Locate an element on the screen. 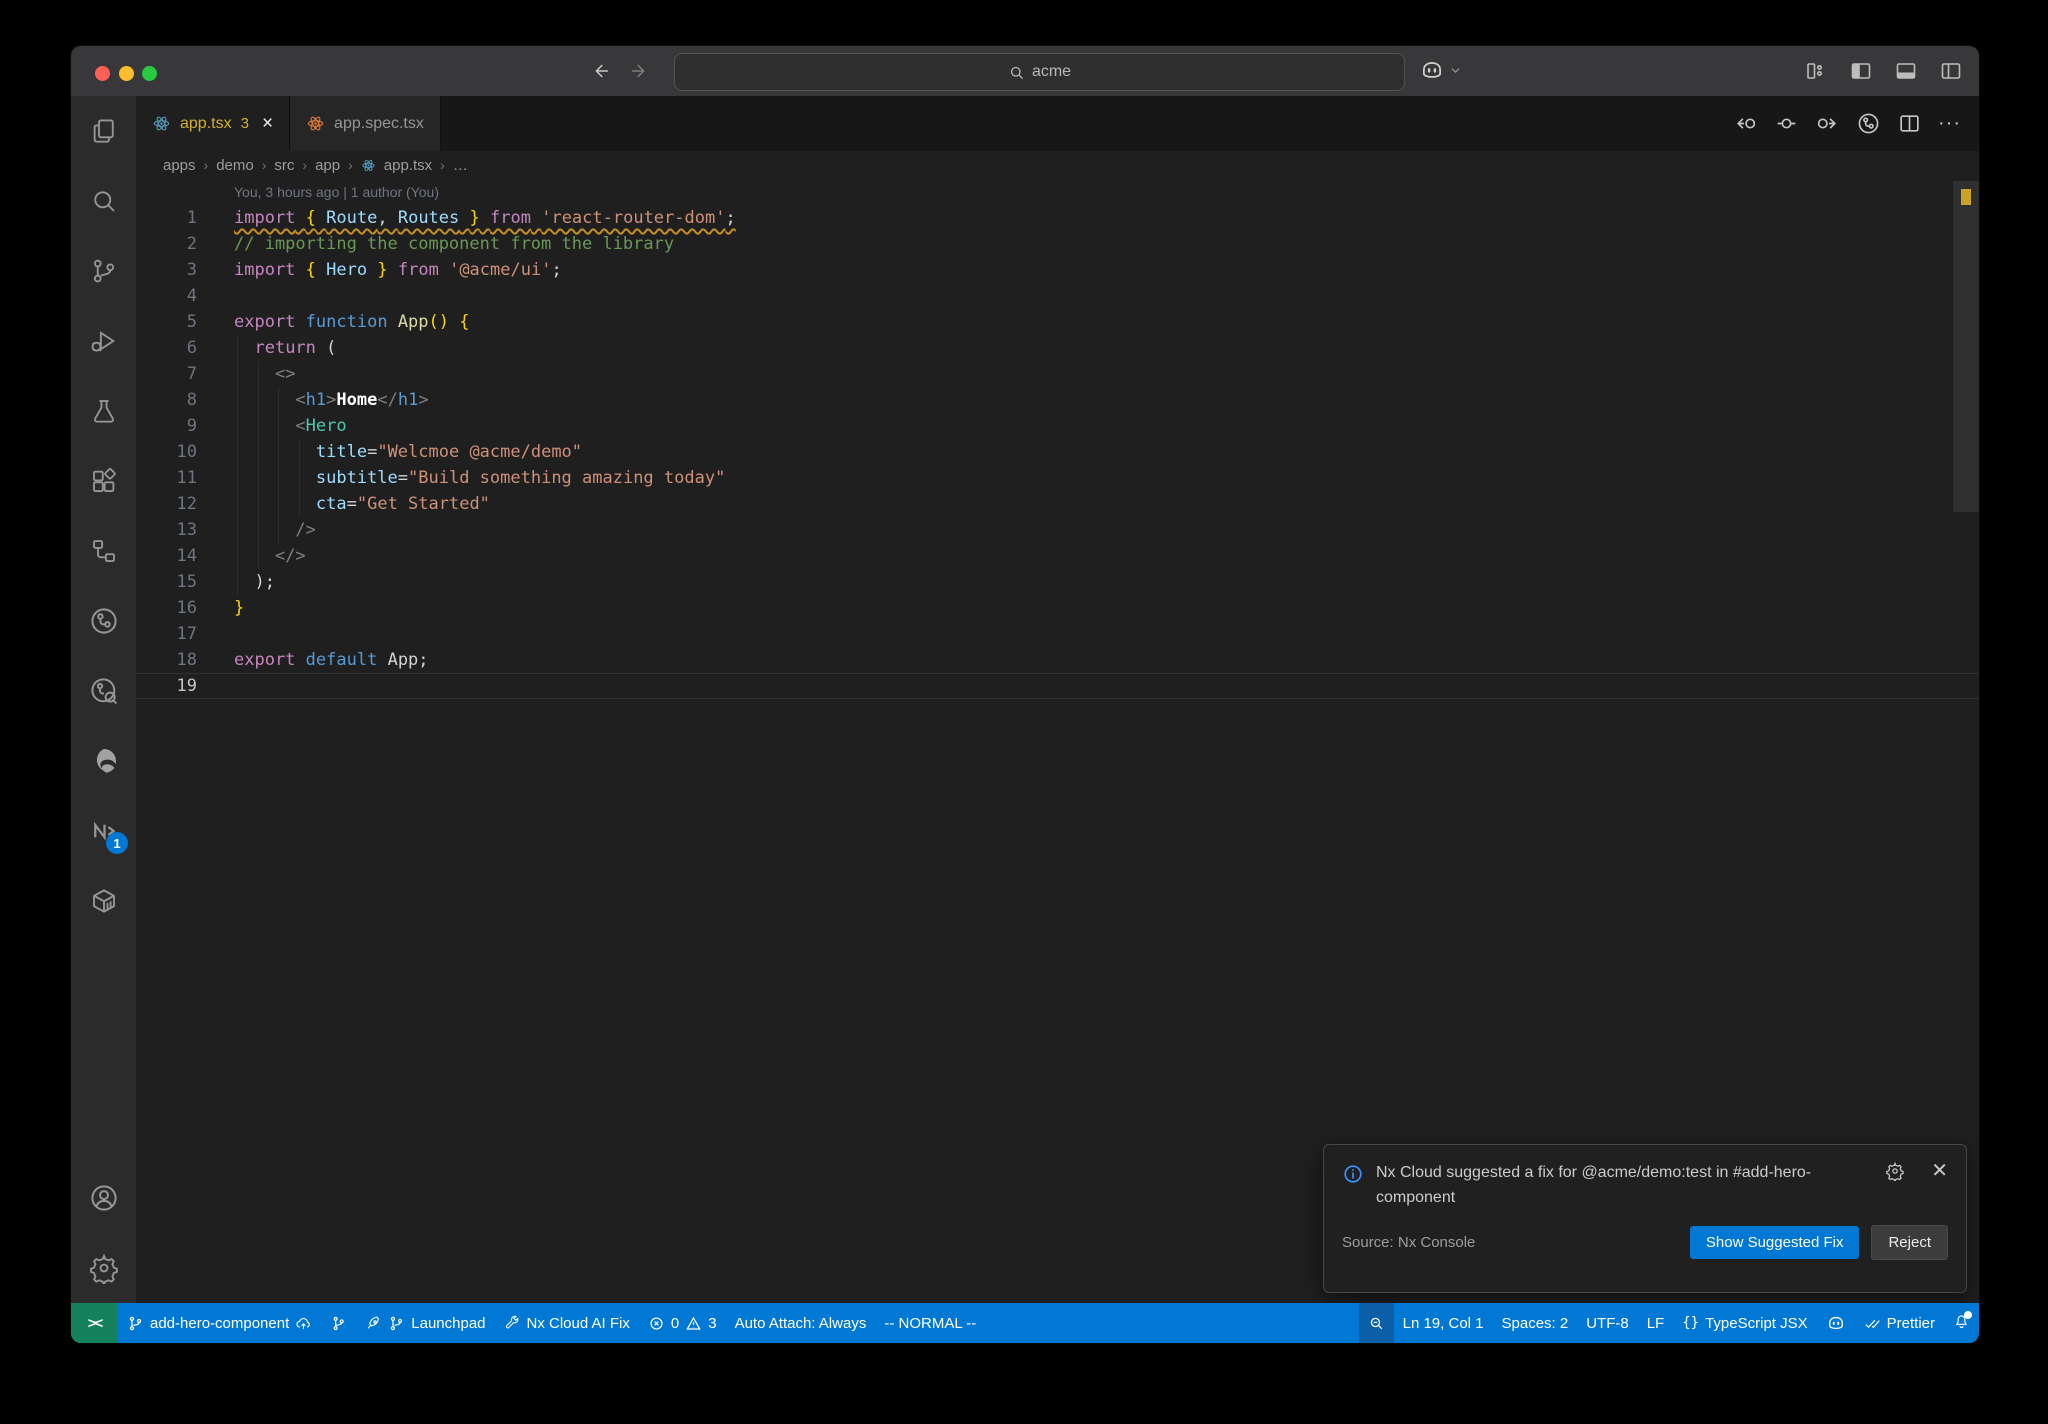 This screenshot has width=2048, height=1424. vim-mode-item: -- NORMAL -- is located at coordinates (930, 1323).